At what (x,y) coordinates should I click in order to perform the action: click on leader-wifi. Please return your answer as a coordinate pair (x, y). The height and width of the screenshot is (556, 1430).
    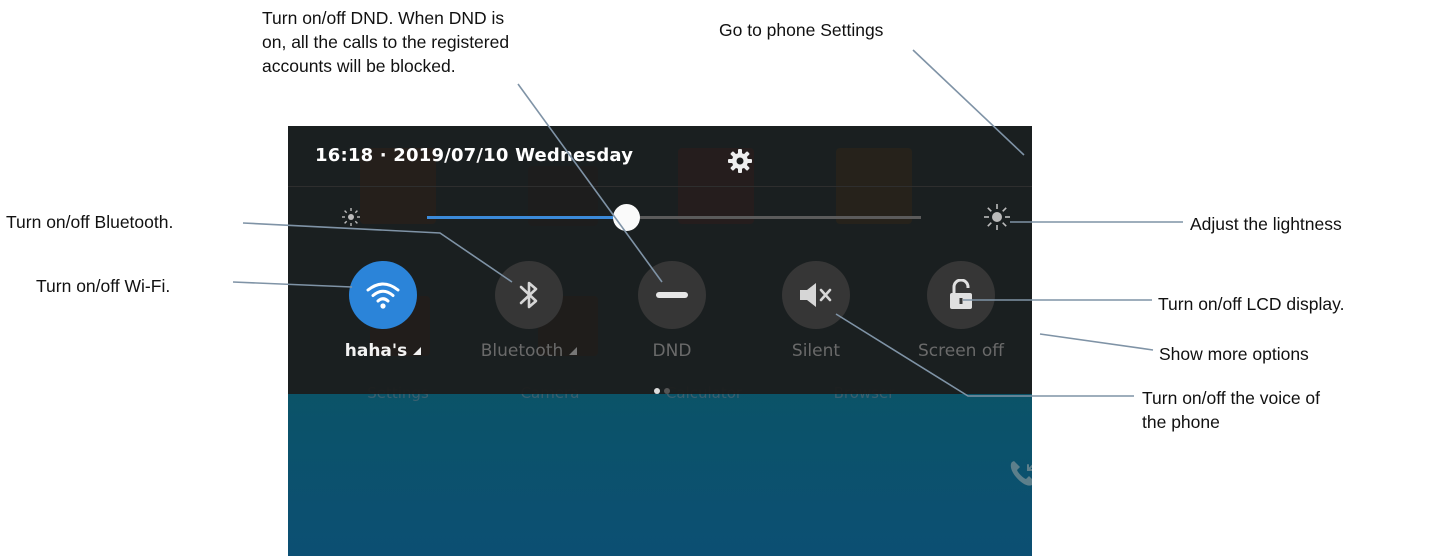
    Looking at the image, I should click on (292, 284).